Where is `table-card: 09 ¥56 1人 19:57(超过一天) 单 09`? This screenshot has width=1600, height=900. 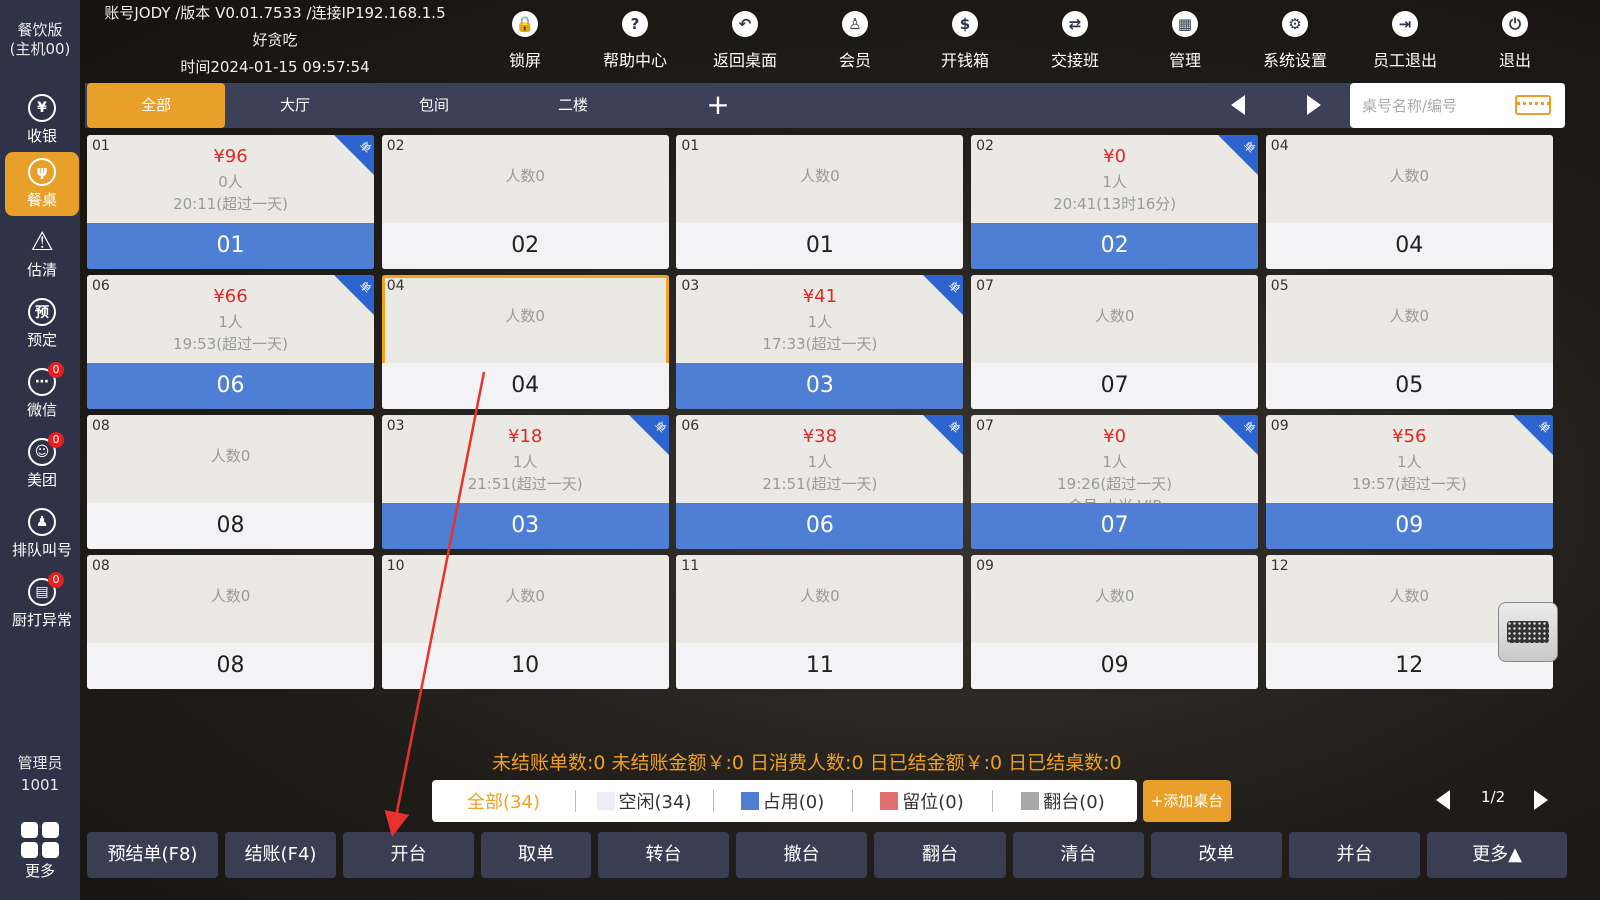
table-card: 09 ¥56 1人 19:57(超过一天) 单 09 is located at coordinates (1409, 482).